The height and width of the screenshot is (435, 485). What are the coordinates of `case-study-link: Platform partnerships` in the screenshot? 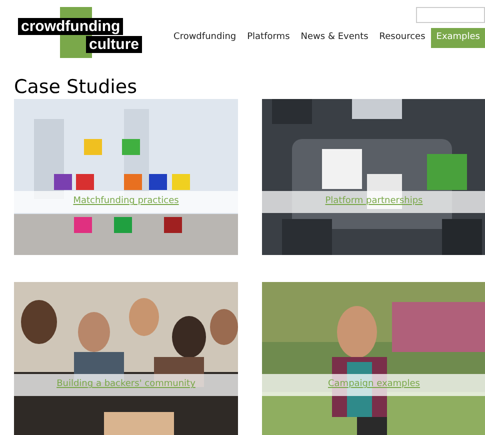 It's located at (374, 202).